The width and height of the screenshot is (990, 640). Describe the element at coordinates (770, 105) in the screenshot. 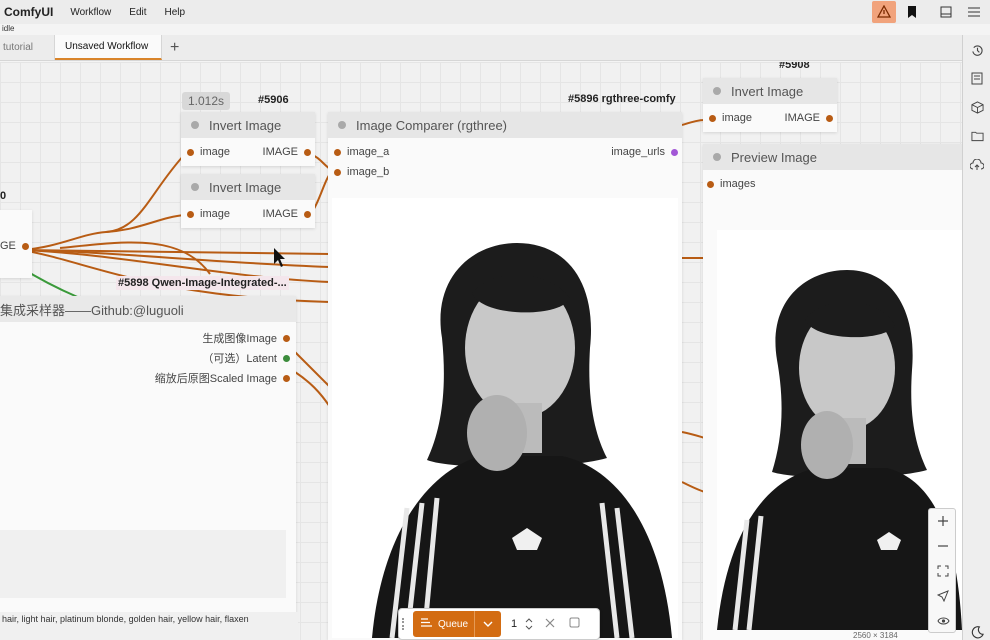

I see `node-invert-image-3: Invert Image image IMAGE` at that location.